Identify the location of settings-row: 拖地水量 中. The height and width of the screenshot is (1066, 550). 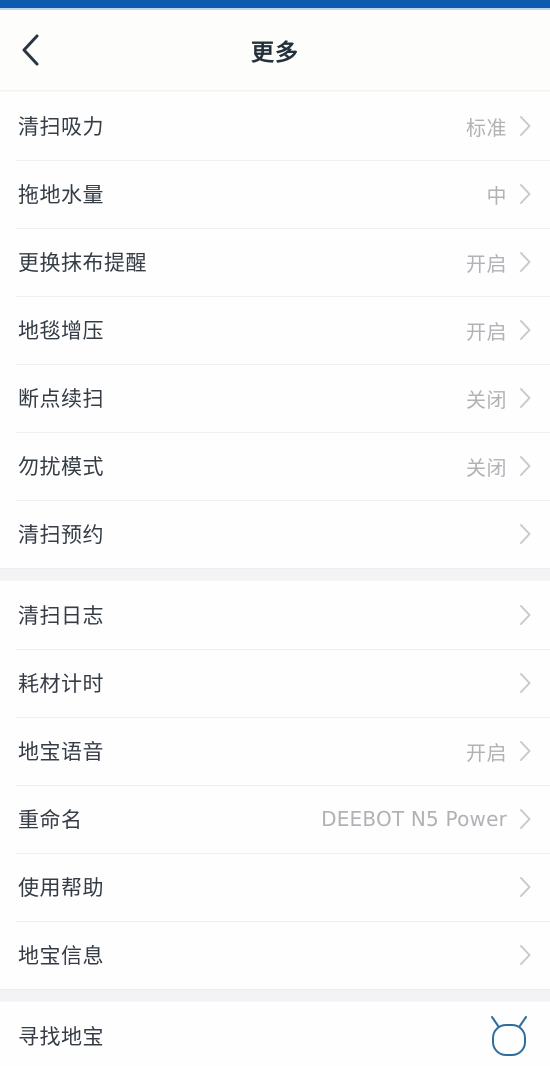
(275, 194).